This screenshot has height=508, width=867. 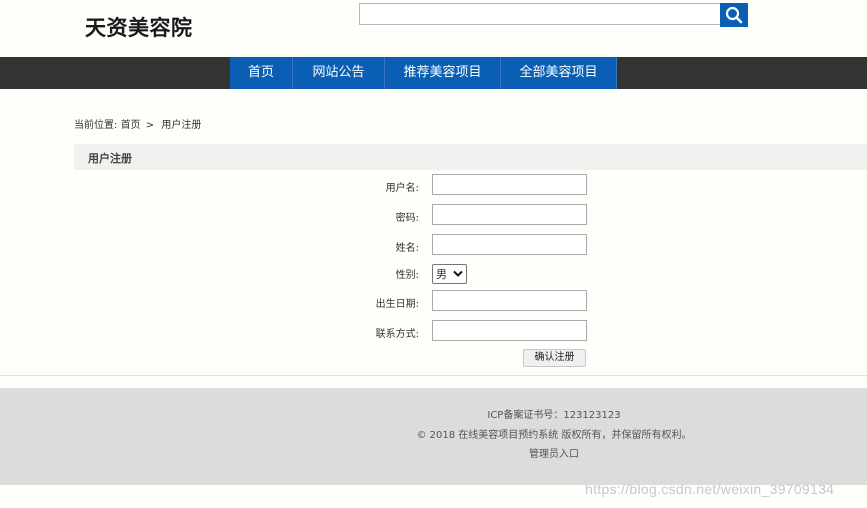 I want to click on breadcrumb-home-link: 首页, so click(x=131, y=123).